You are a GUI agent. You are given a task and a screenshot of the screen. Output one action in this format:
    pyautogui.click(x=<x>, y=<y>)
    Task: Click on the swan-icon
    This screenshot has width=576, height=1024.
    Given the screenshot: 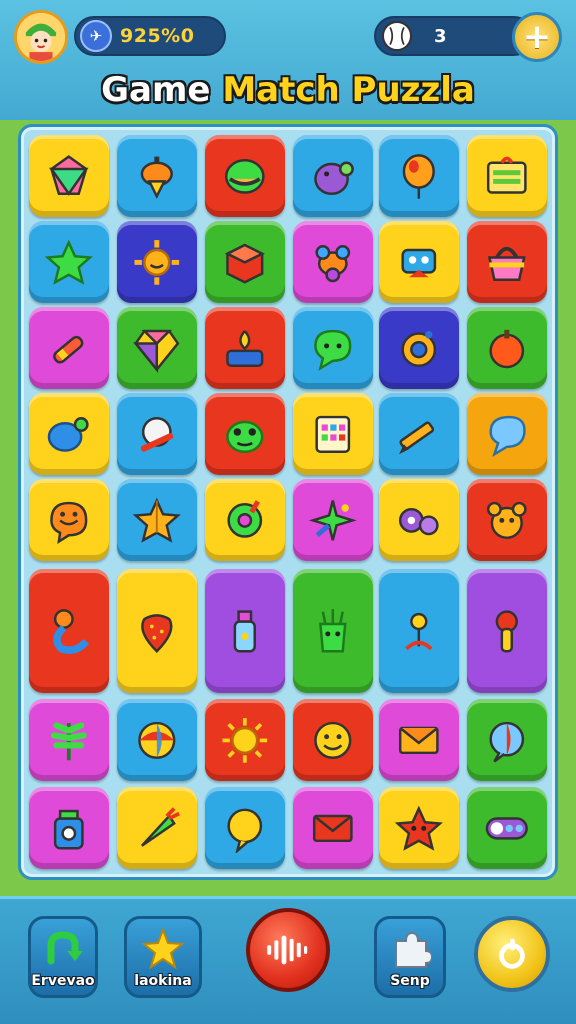 What is the action you would take?
    pyautogui.click(x=71, y=631)
    